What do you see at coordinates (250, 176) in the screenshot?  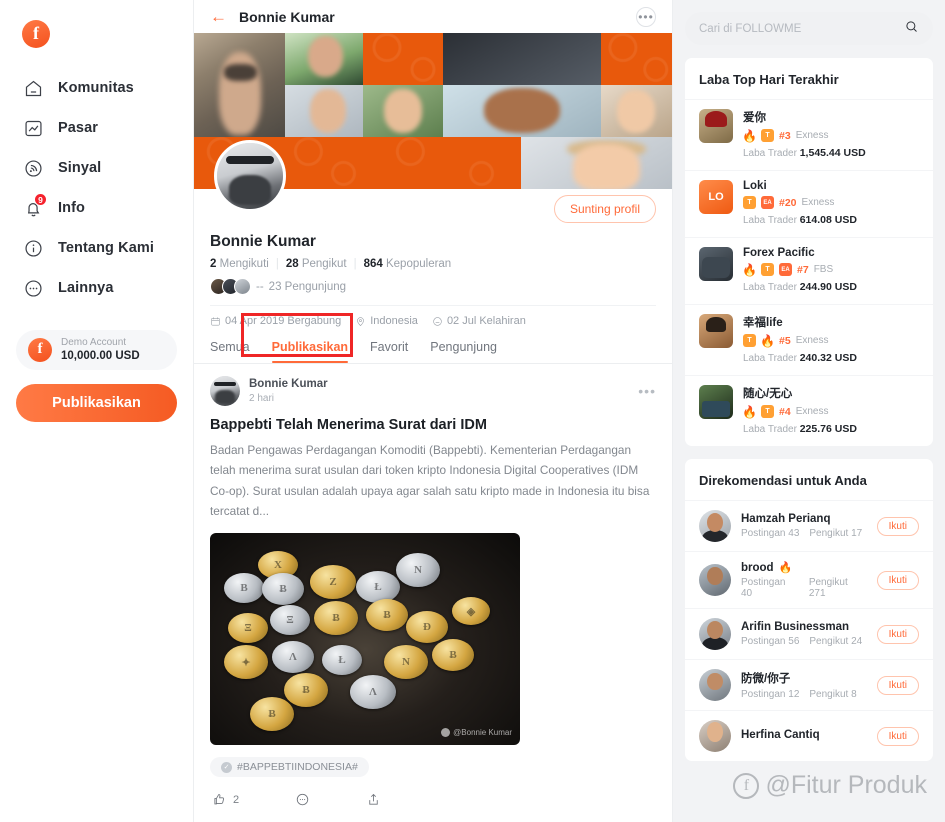 I see `avatar` at bounding box center [250, 176].